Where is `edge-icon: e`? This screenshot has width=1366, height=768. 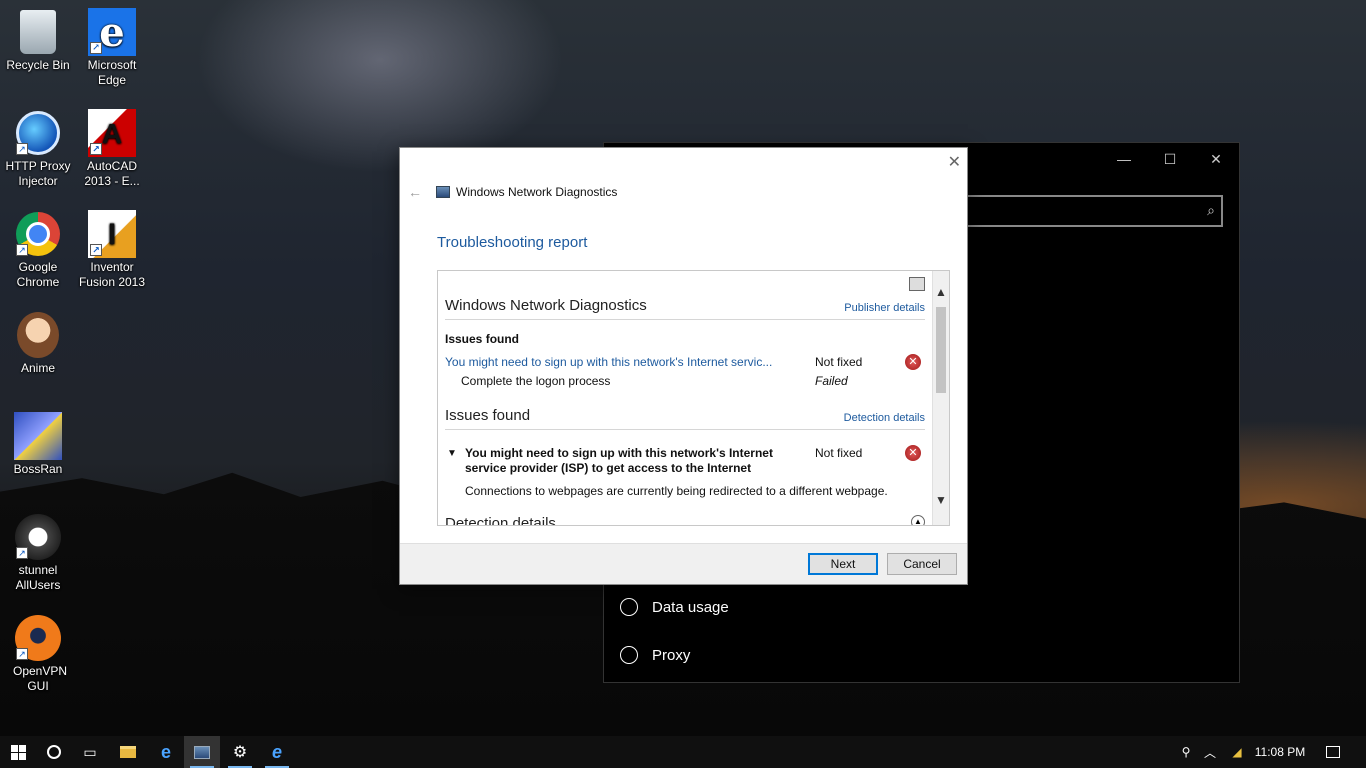 edge-icon: e is located at coordinates (165, 751).